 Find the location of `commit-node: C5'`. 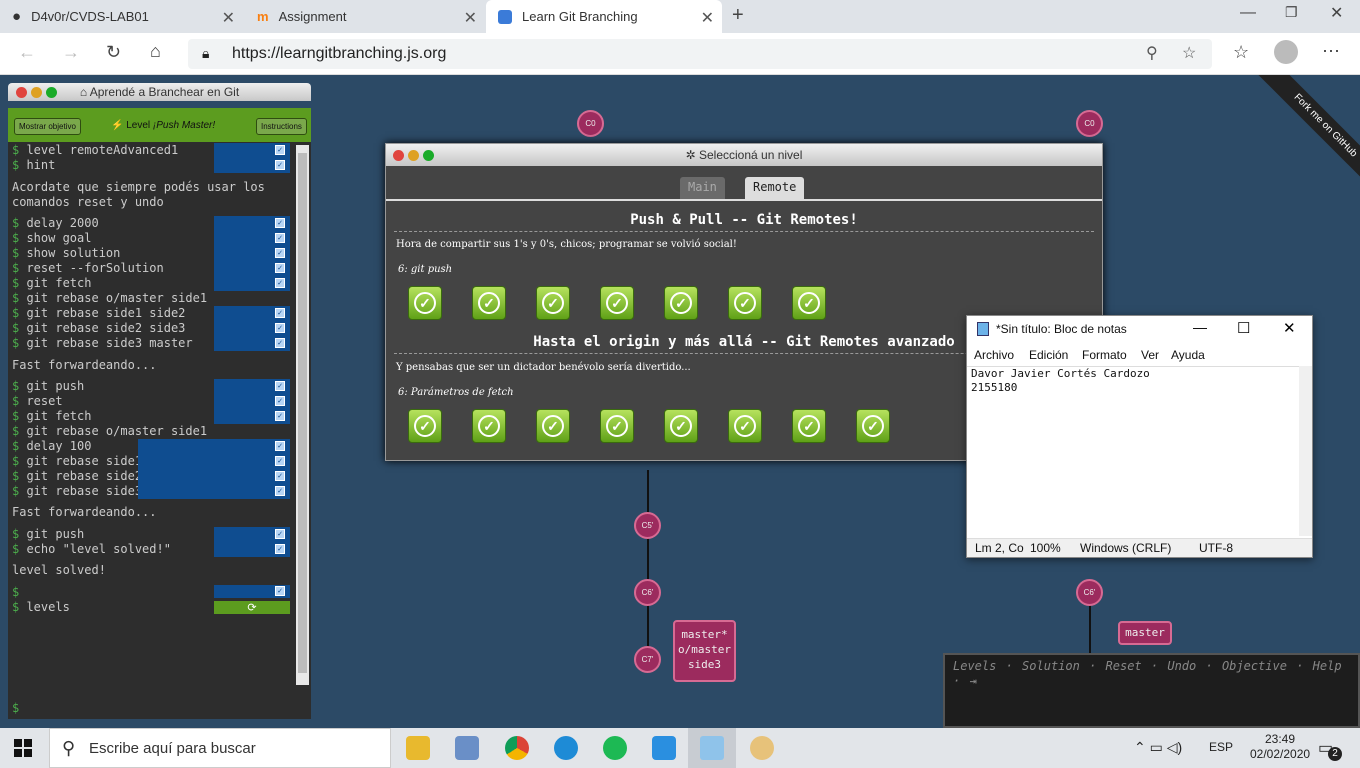

commit-node: C5' is located at coordinates (647, 525).